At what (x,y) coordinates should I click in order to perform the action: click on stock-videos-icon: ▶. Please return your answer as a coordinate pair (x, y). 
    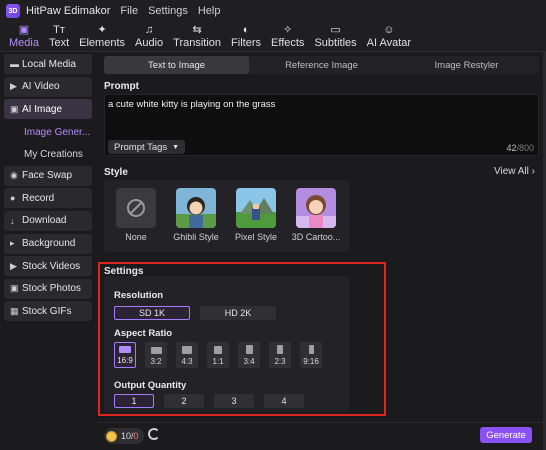
    Looking at the image, I should click on (13, 265).